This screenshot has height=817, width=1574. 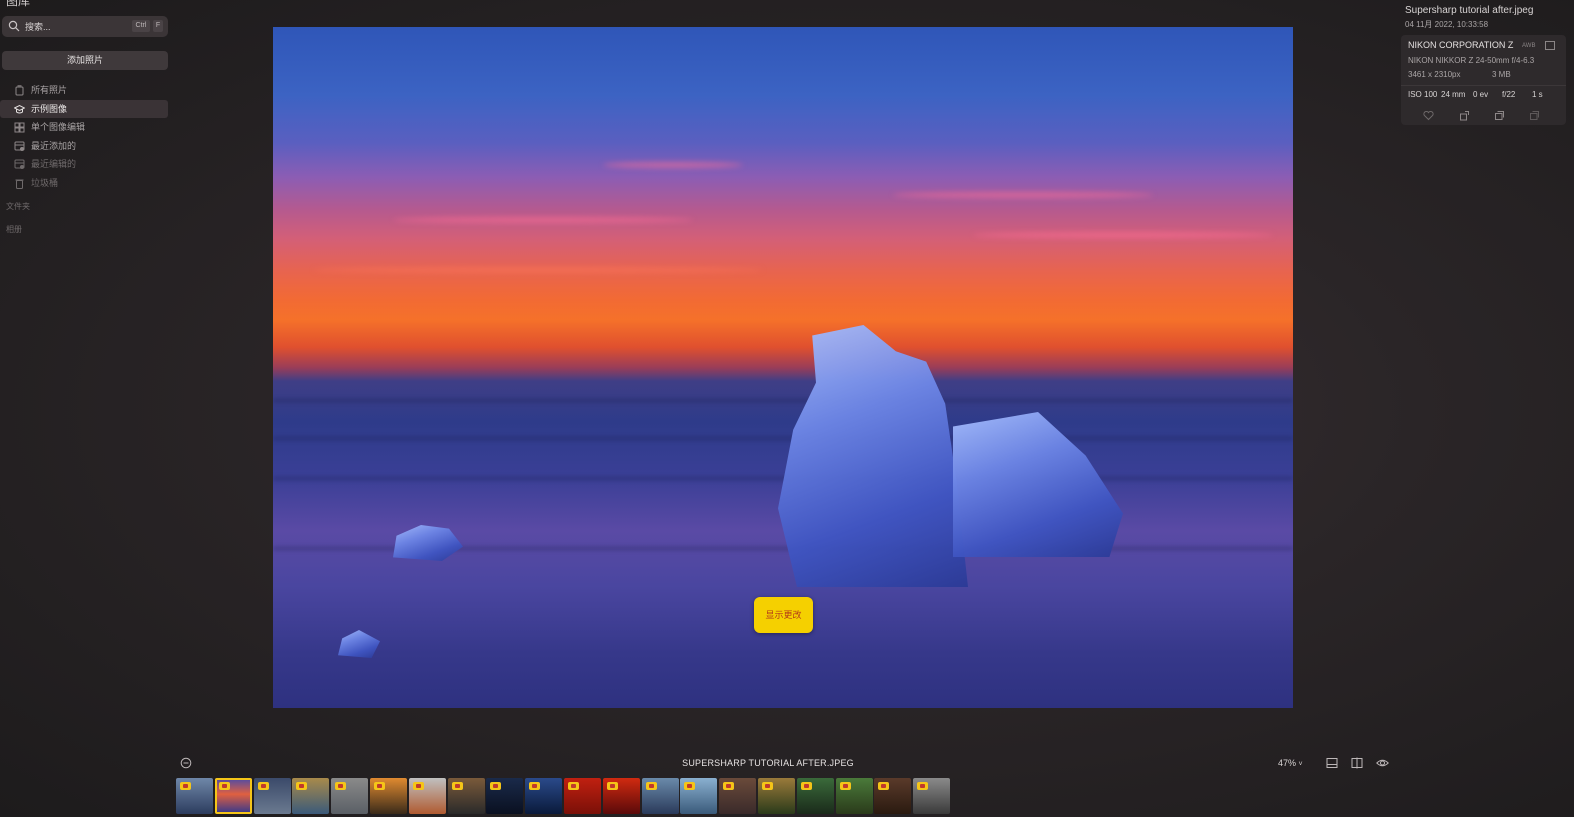 What do you see at coordinates (84, 146) in the screenshot?
I see `sidebar-item-recently-added: 最近添加的` at bounding box center [84, 146].